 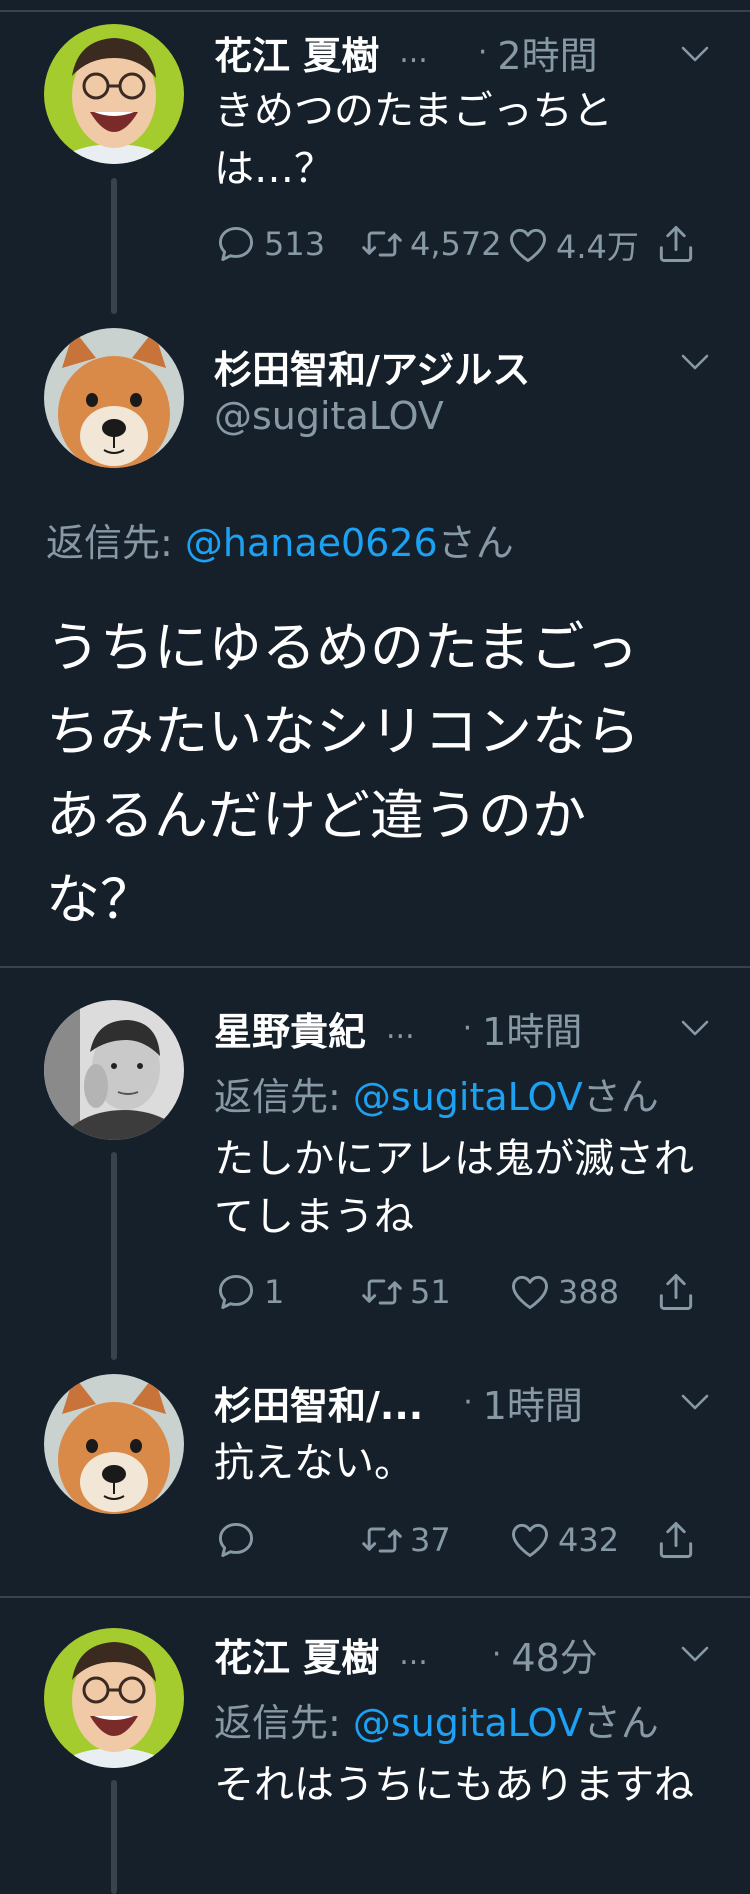 I want to click on avatar-hoshino, so click(x=114, y=1070).